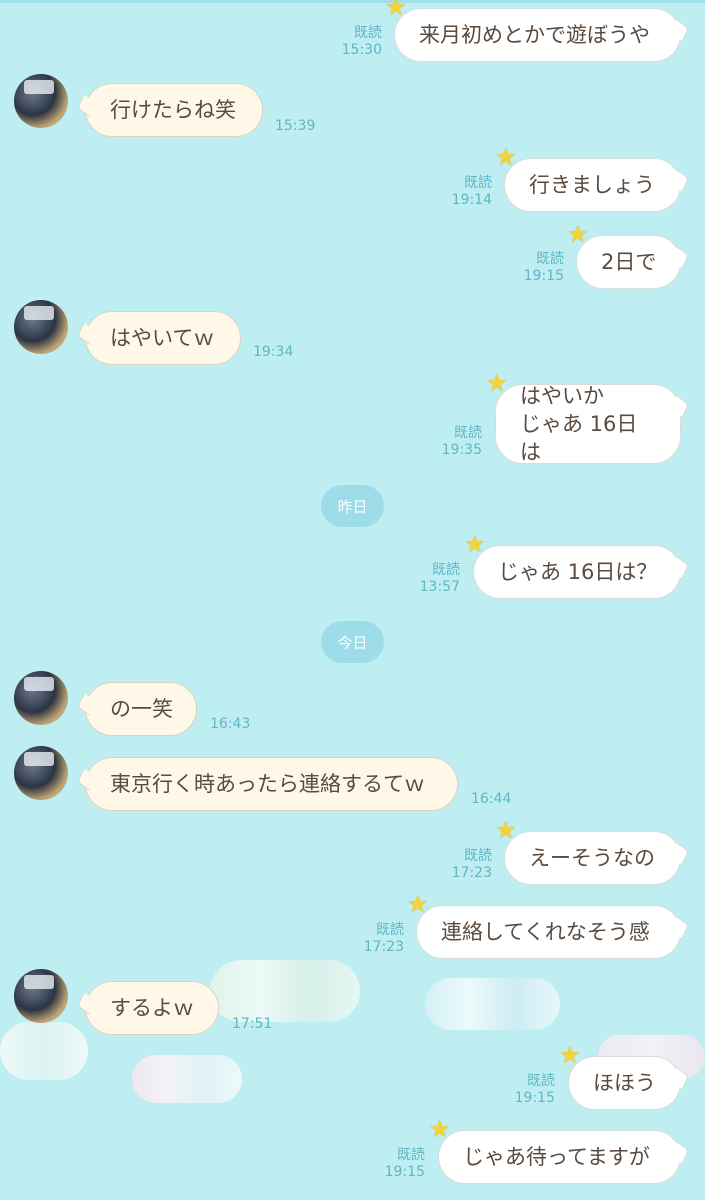 The width and height of the screenshot is (705, 1200). What do you see at coordinates (461, 450) in the screenshot?
I see `message-time: 19:35` at bounding box center [461, 450].